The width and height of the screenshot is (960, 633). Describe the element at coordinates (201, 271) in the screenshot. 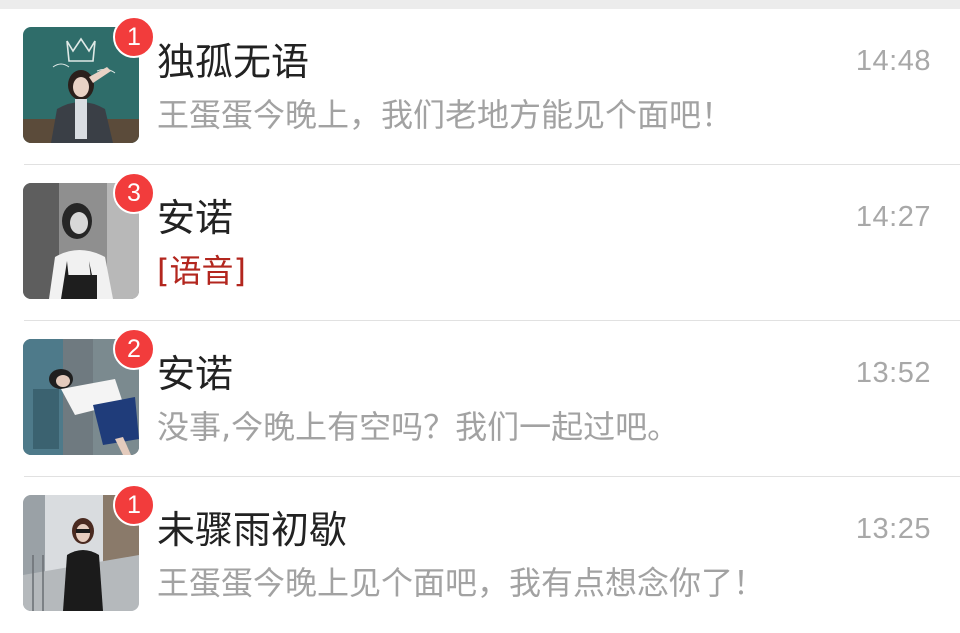

I see `voice-message-tag: [语音]` at that location.